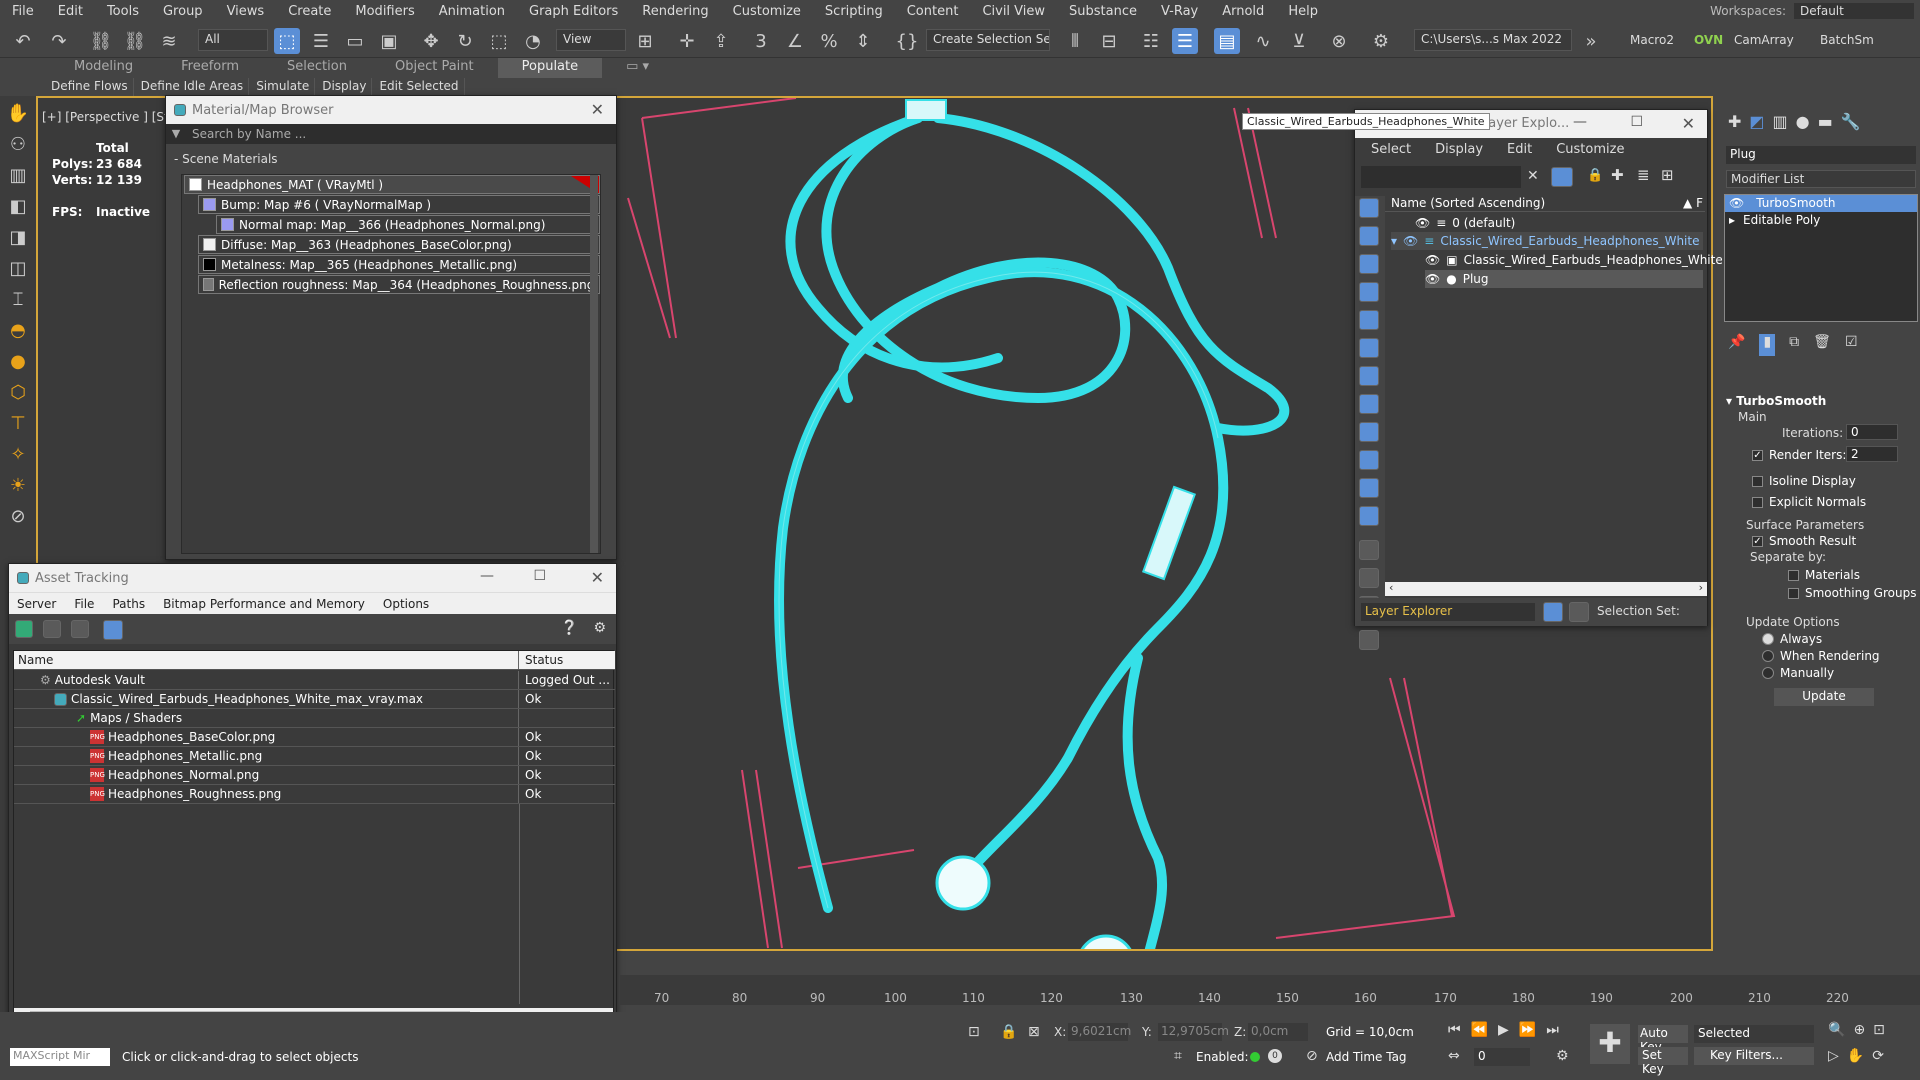  I want to click on containers-filter-icon, so click(1369, 488).